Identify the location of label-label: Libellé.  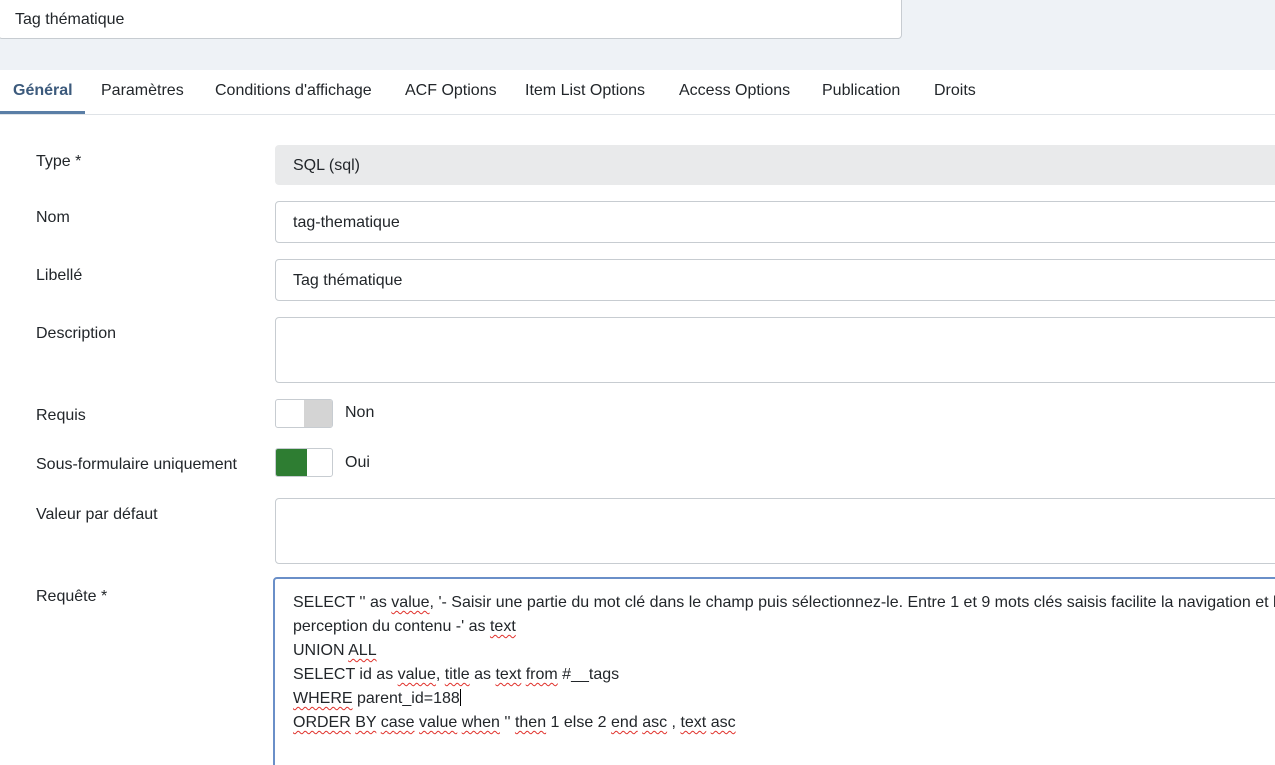
(59, 275).